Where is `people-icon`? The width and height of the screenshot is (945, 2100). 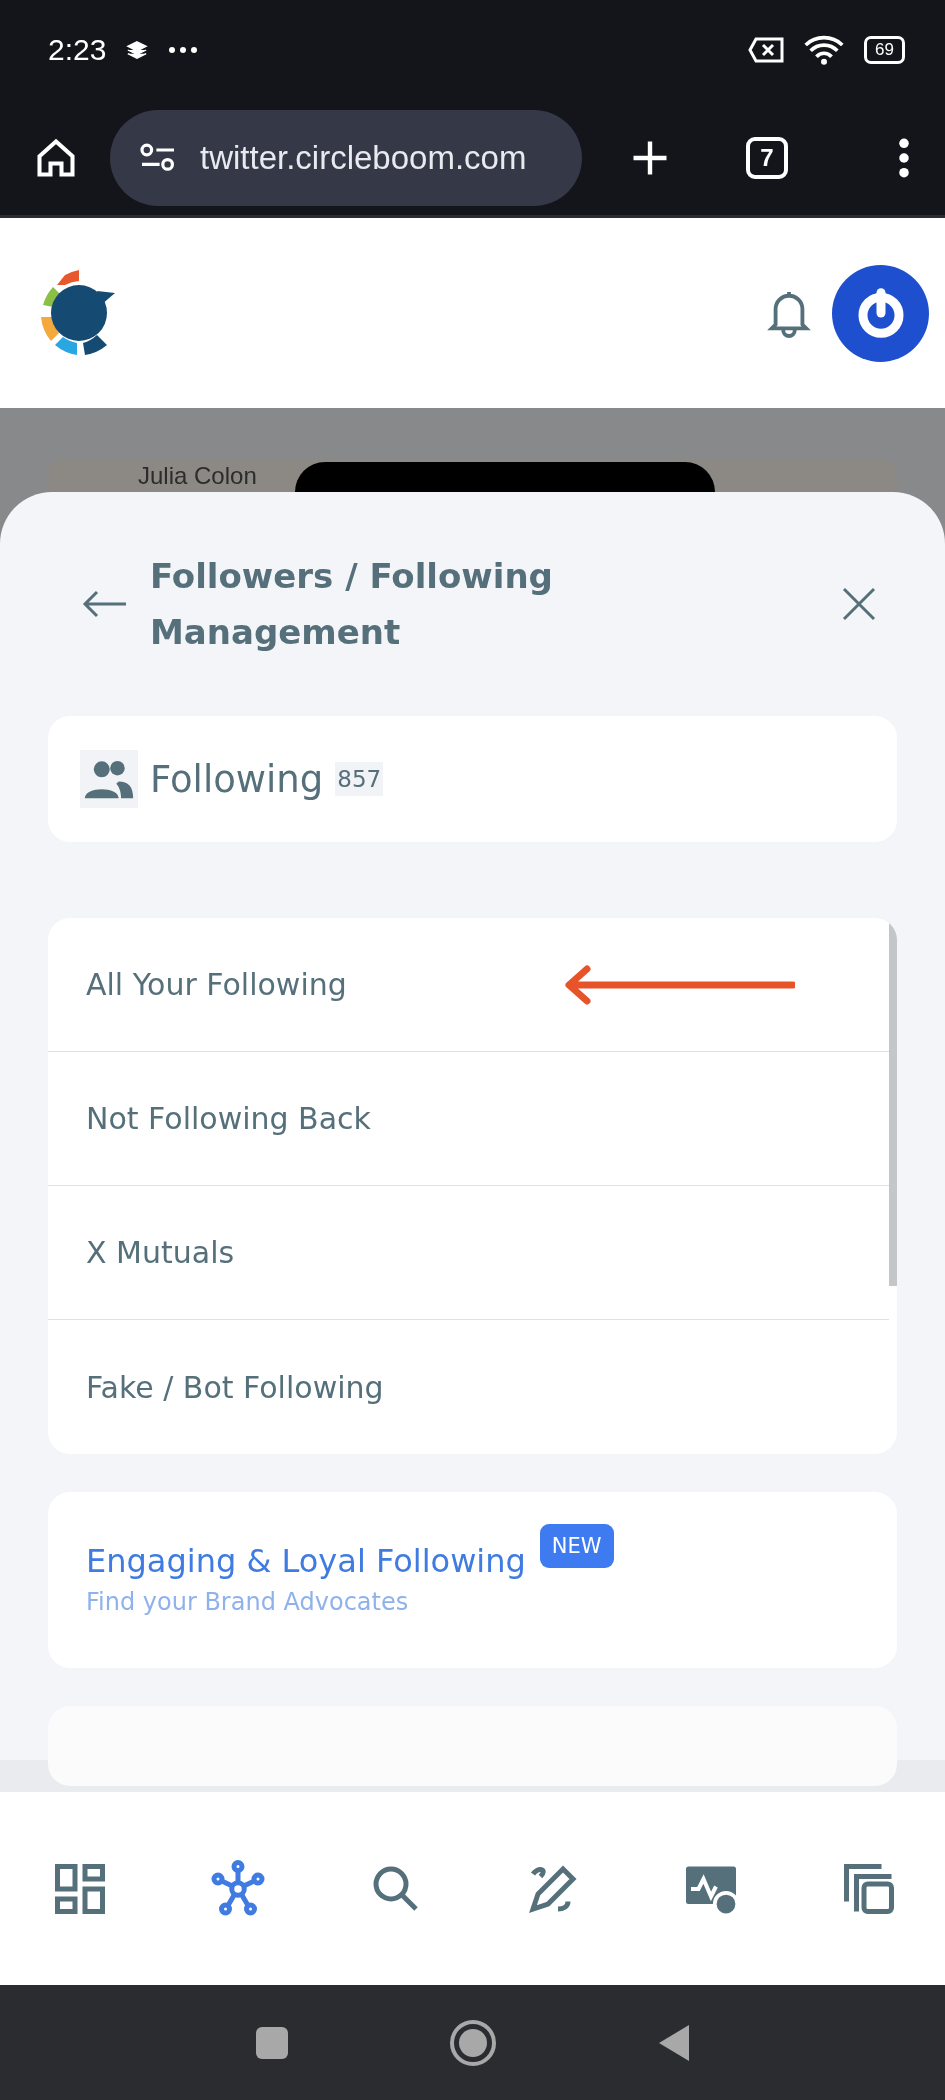 people-icon is located at coordinates (109, 779).